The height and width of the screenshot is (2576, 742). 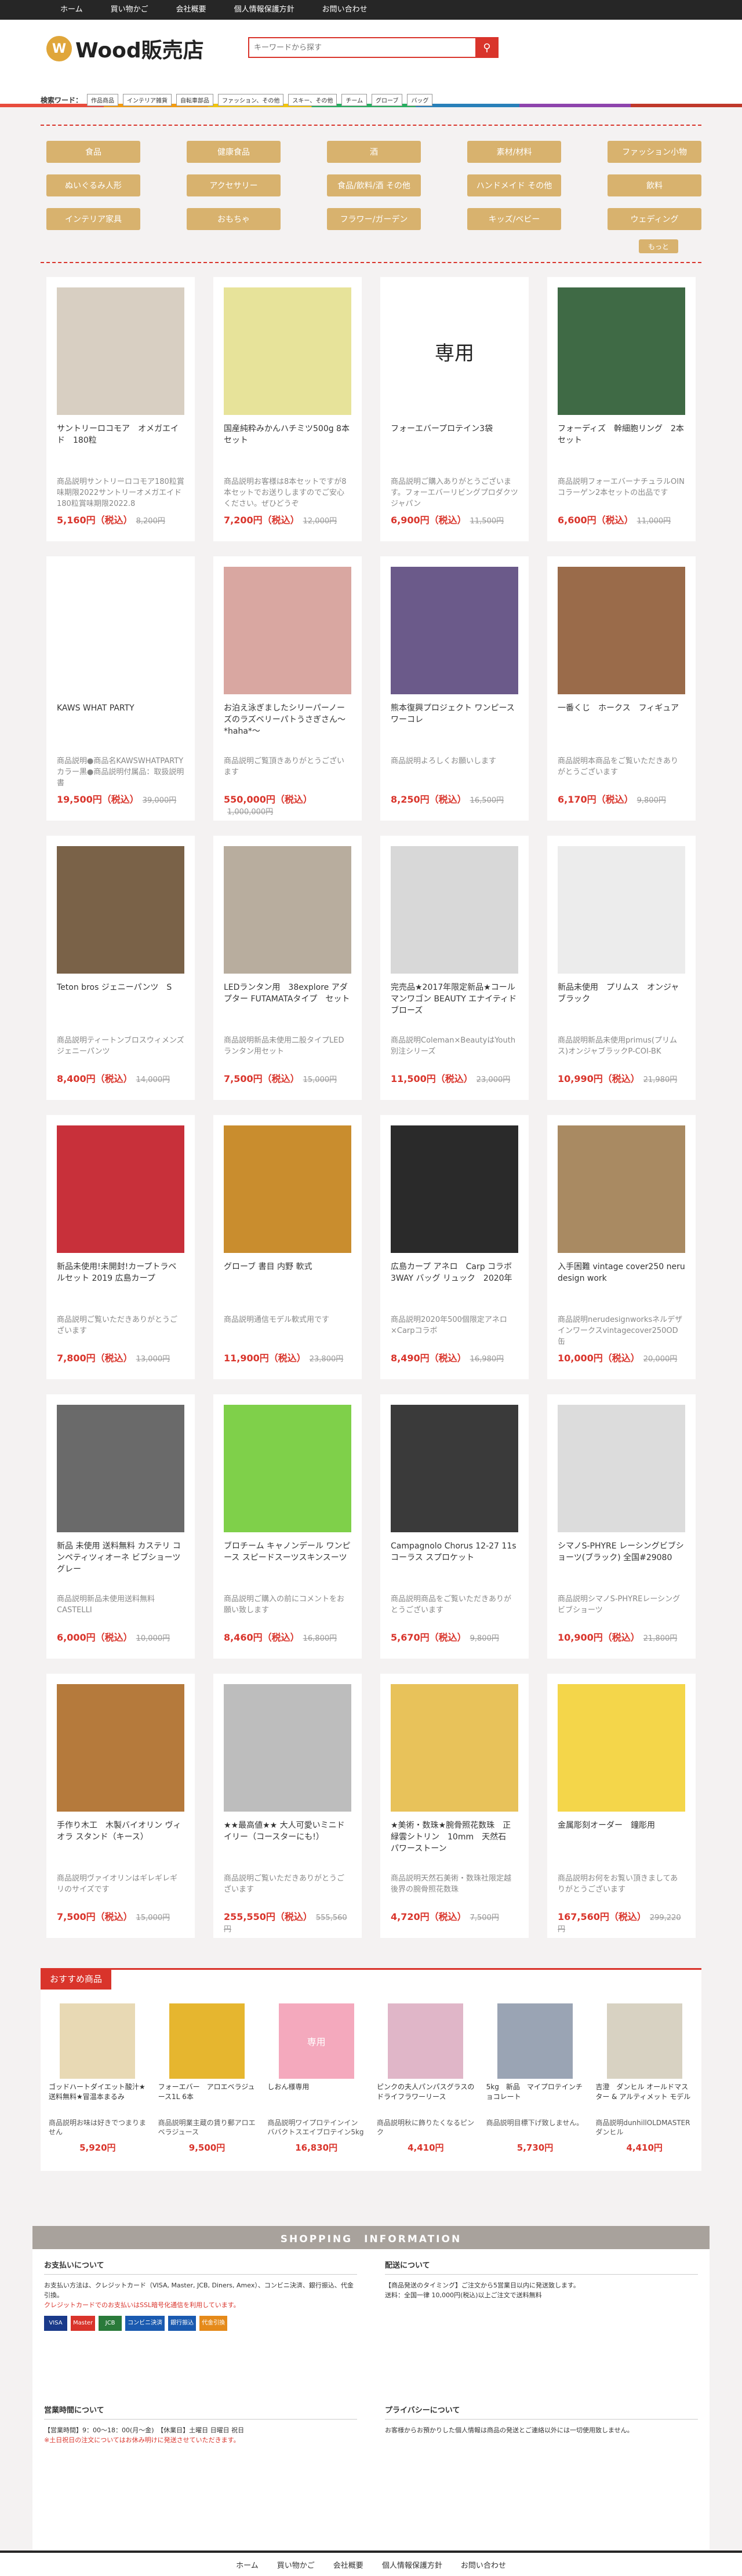 What do you see at coordinates (362, 48) in the screenshot?
I see `search-input` at bounding box center [362, 48].